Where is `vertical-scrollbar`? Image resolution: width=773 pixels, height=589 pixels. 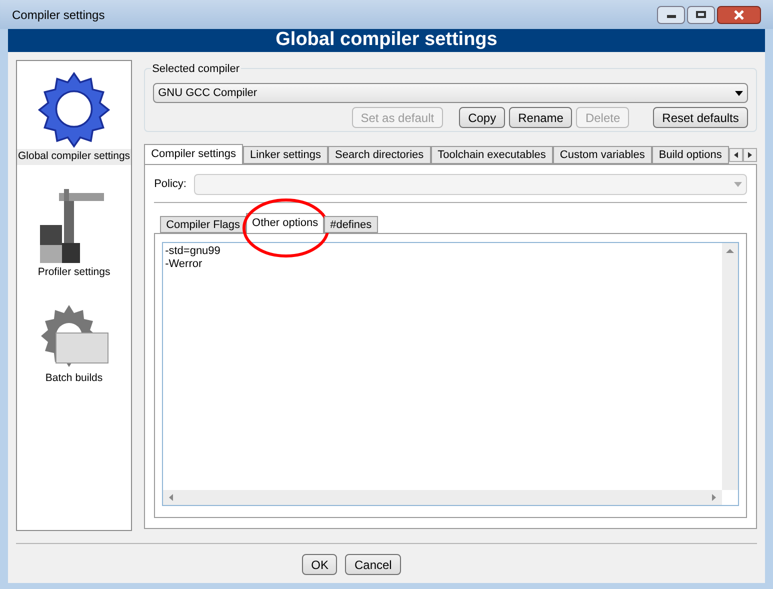 vertical-scrollbar is located at coordinates (730, 366).